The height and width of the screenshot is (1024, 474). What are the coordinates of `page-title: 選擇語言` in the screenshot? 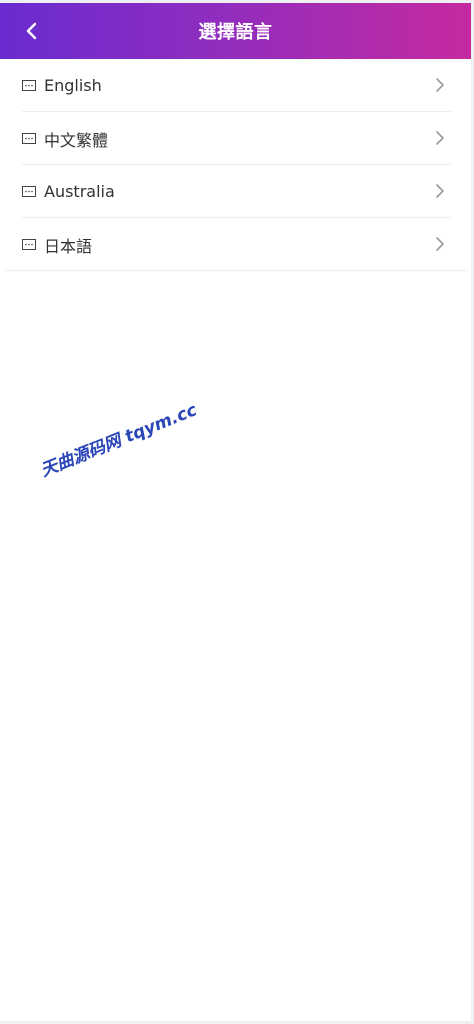 It's located at (235, 32).